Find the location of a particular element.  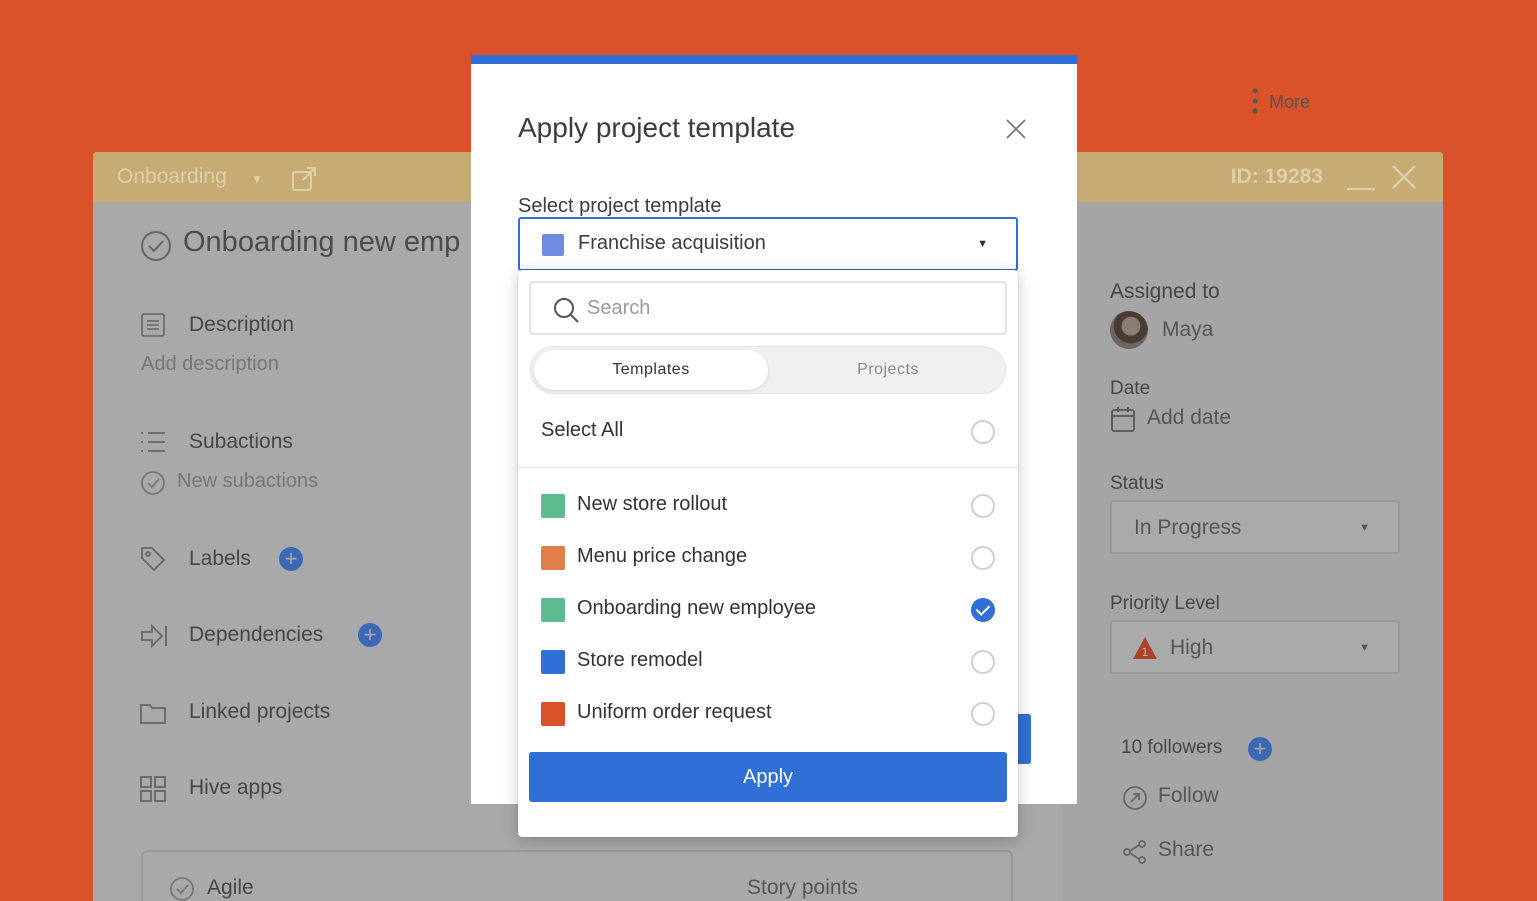

linked-projects-label: Linked projects is located at coordinates (259, 712).